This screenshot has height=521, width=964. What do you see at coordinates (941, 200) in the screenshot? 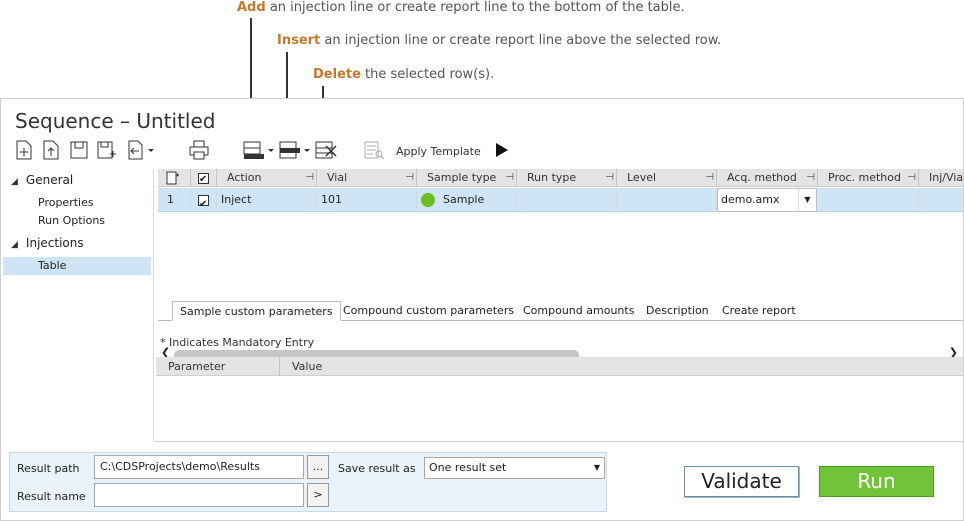
I see `cell-inj-vial` at bounding box center [941, 200].